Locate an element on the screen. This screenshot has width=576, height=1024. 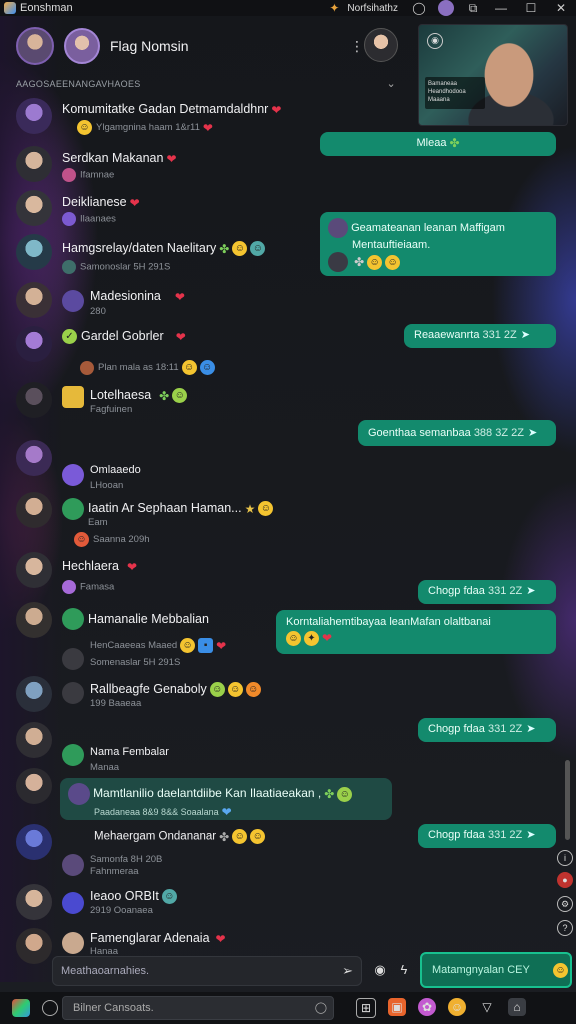
item-sub: Samonoslar 5H 291S is located at coordinates (116, 267).